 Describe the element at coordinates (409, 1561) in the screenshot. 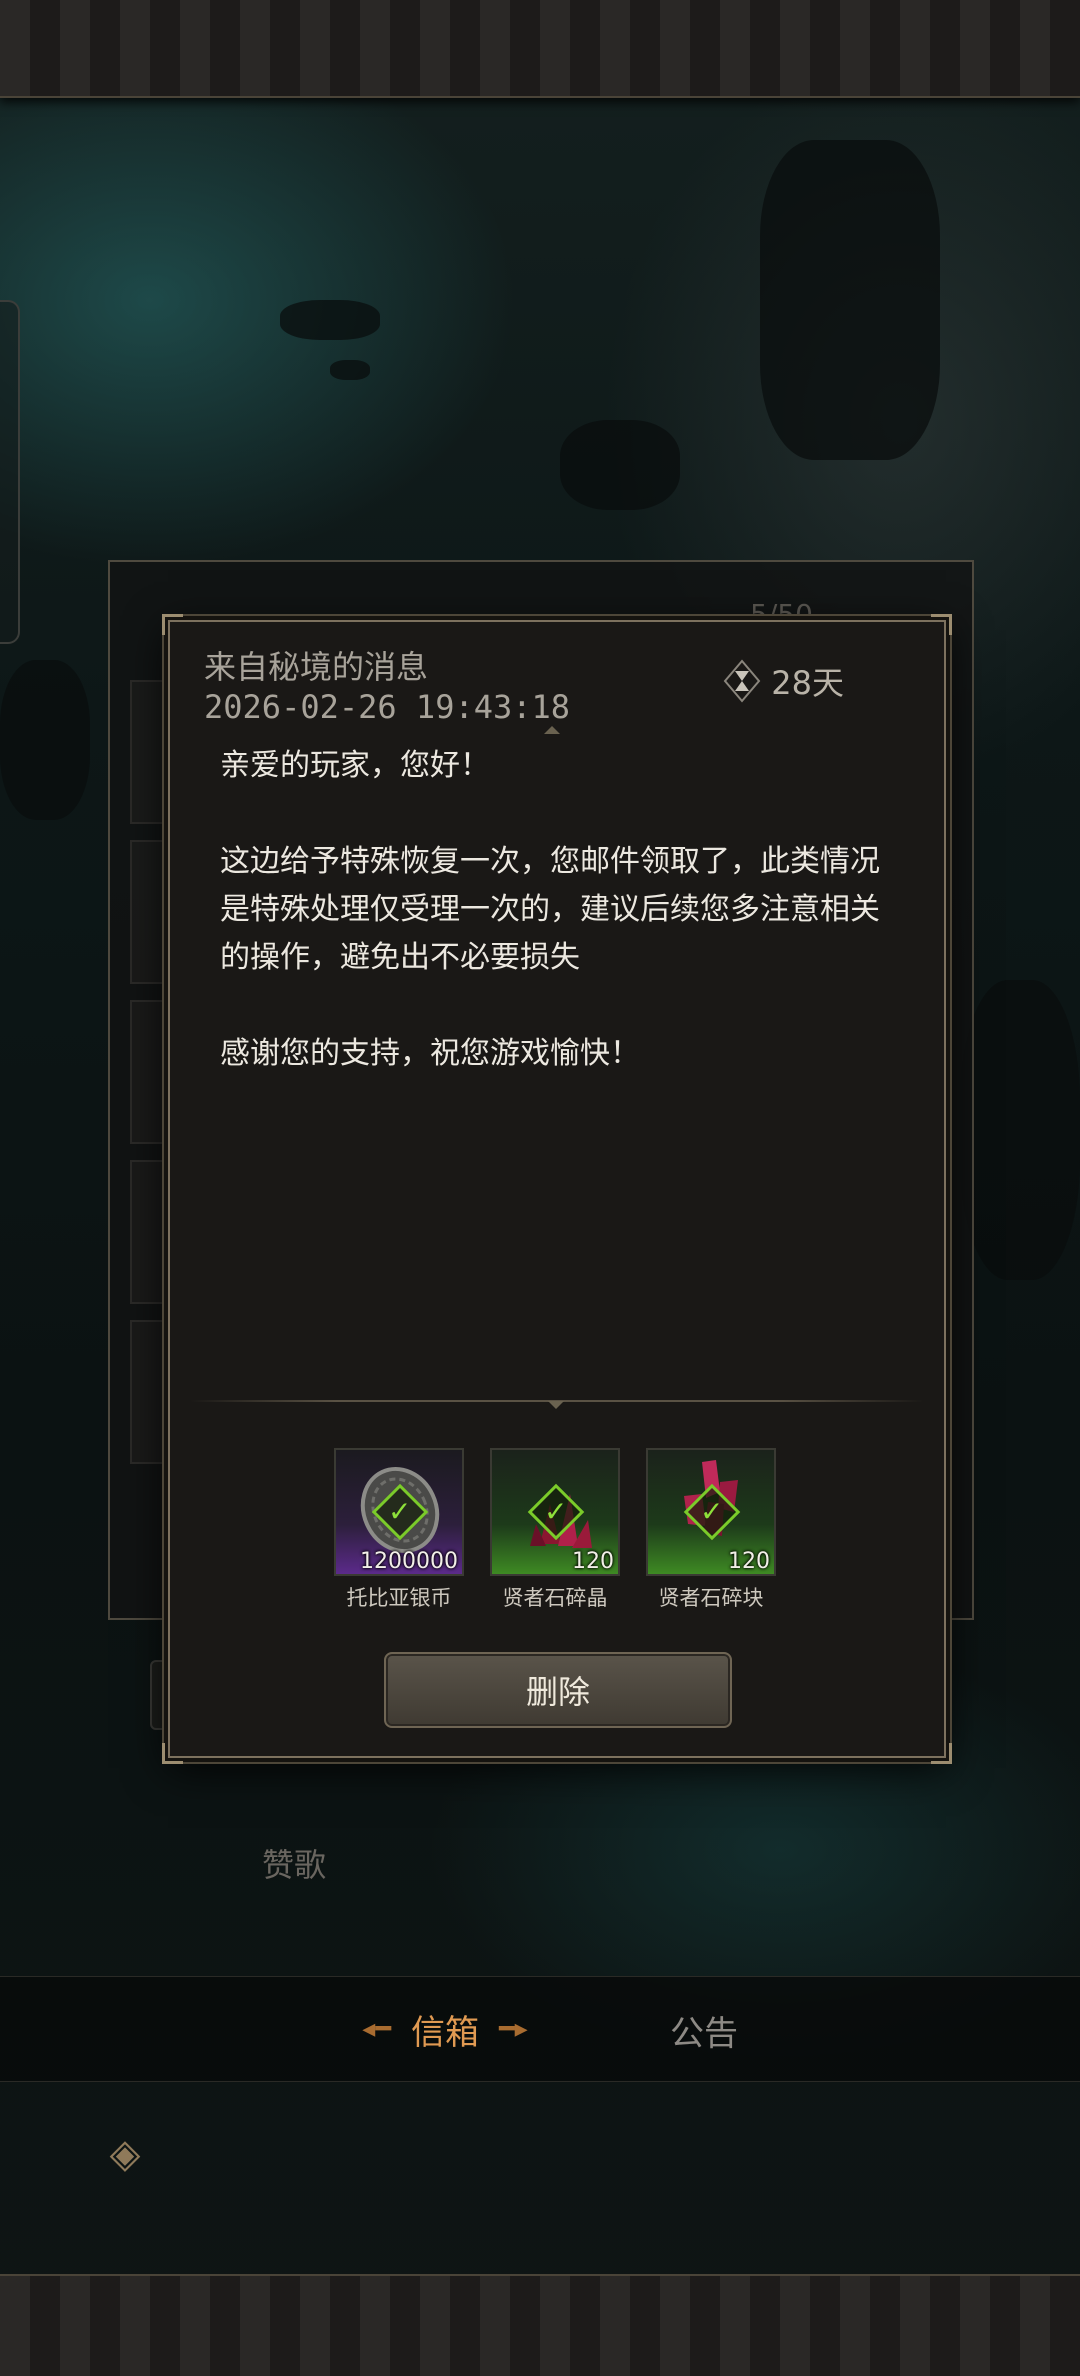

I see `reward-quantity: 1200000` at that location.